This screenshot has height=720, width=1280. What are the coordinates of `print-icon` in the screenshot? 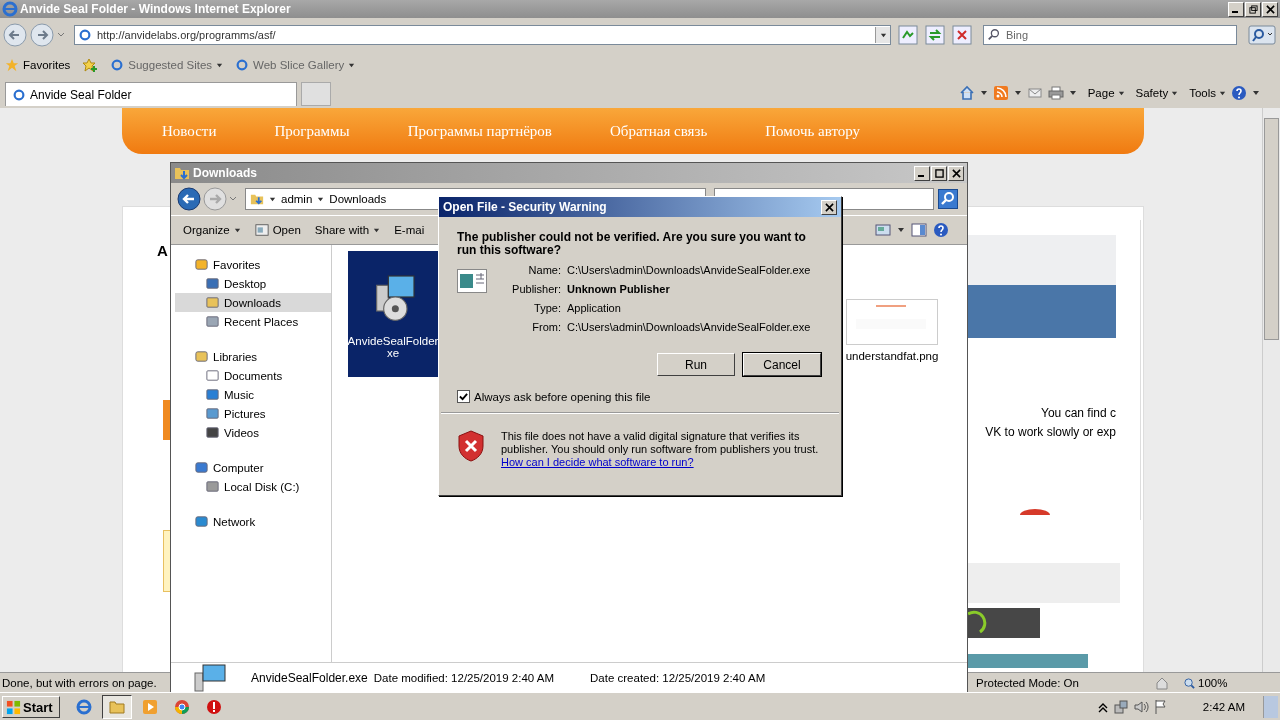 It's located at (1055, 93).